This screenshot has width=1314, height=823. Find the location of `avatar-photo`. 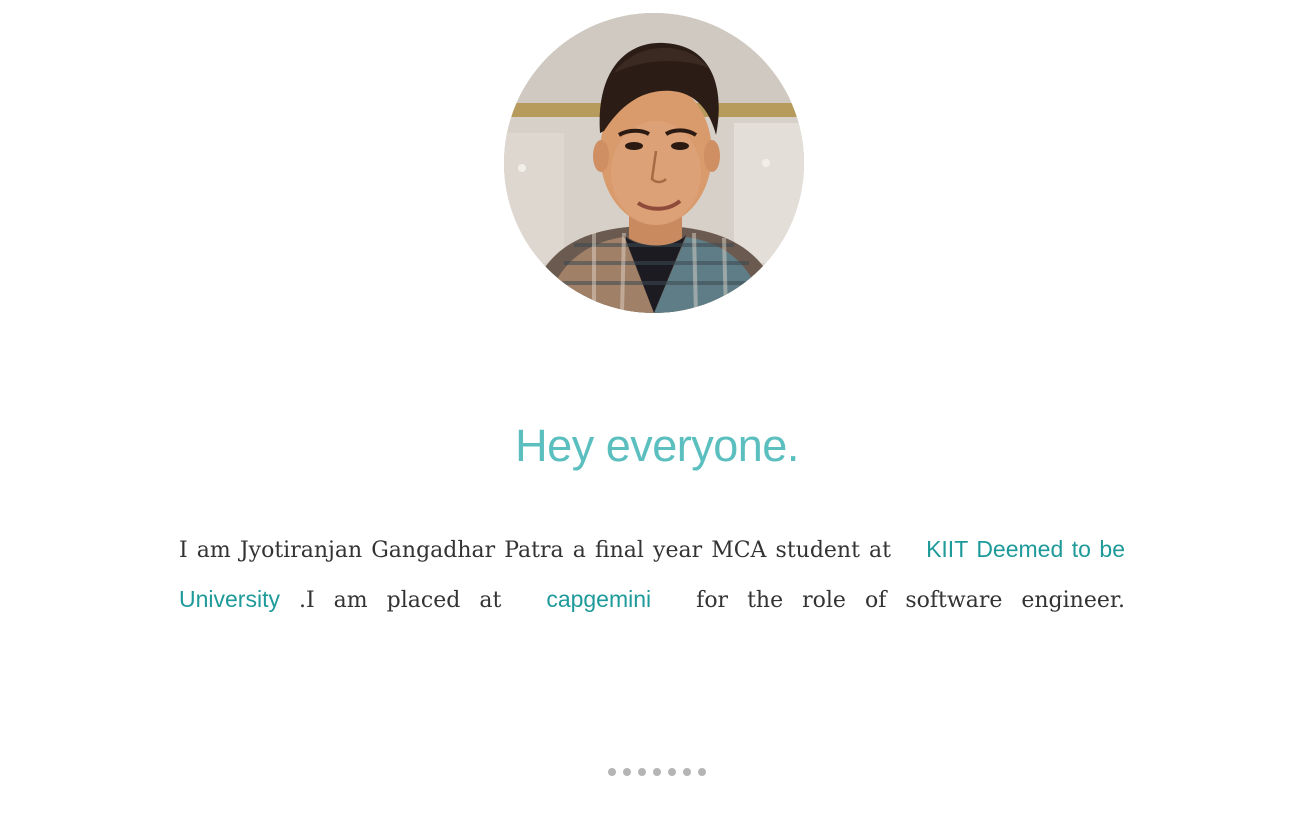

avatar-photo is located at coordinates (654, 163).